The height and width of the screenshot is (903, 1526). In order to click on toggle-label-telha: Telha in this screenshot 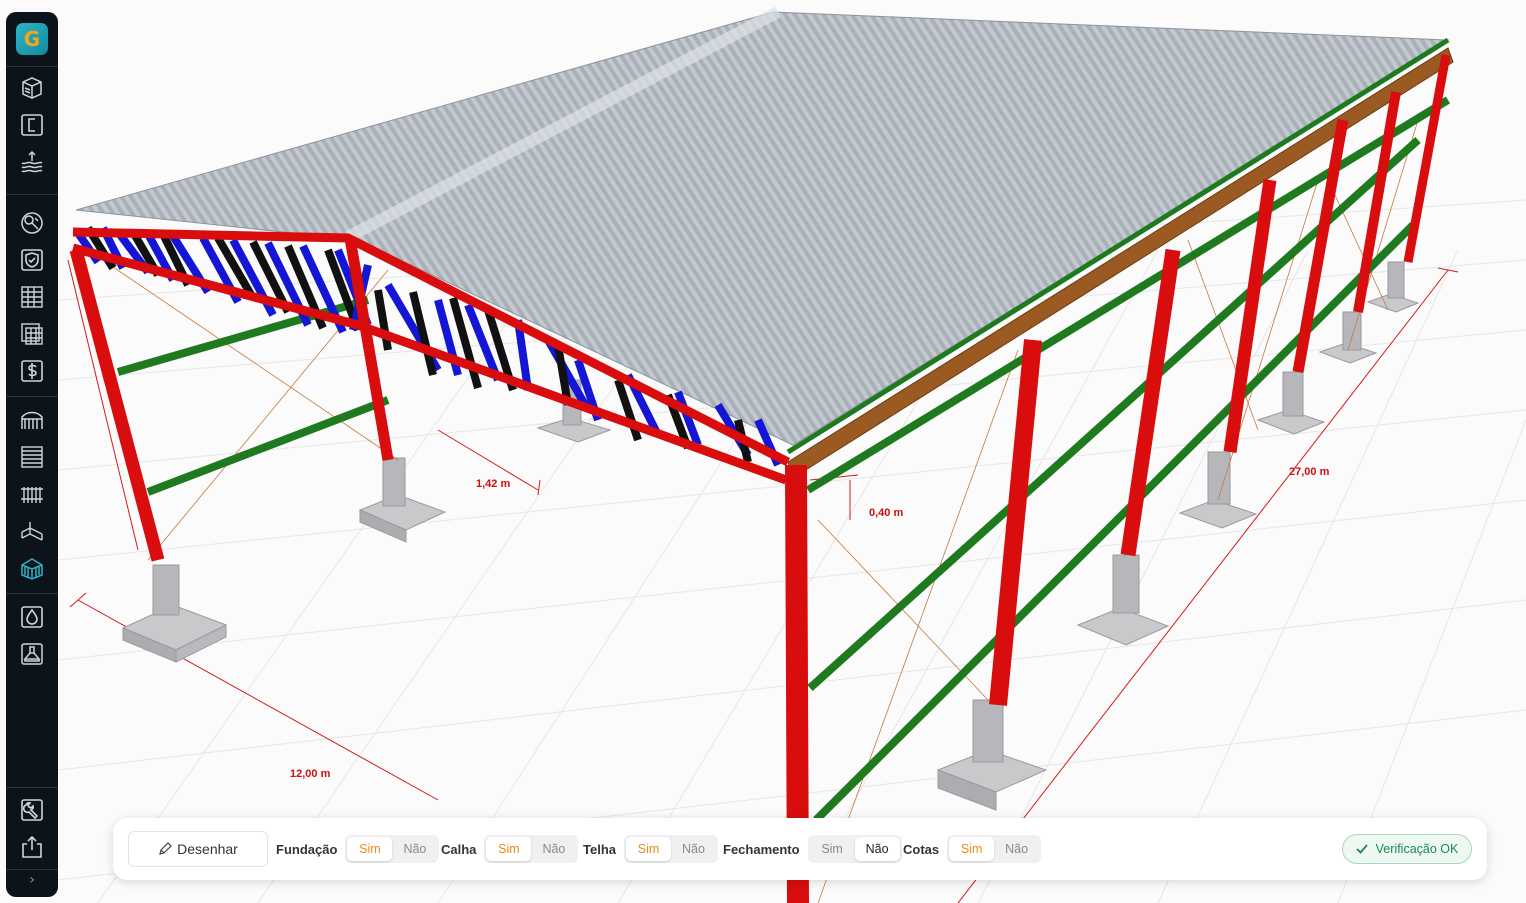, I will do `click(599, 849)`.